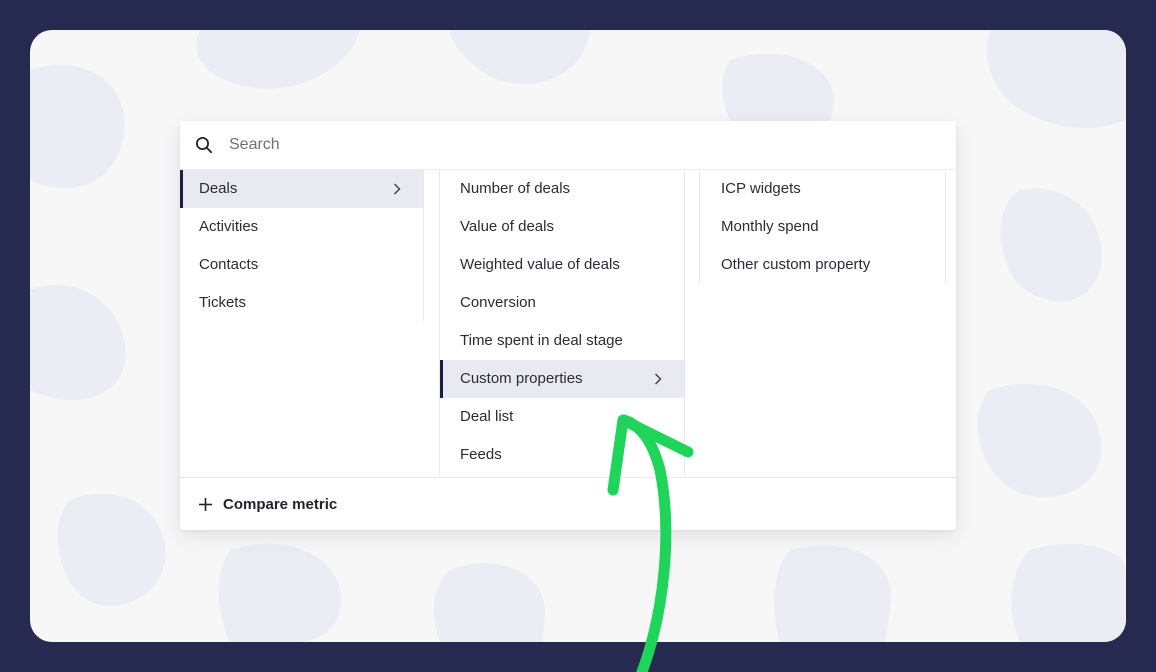  I want to click on metric-item-label: Feeds, so click(481, 454).